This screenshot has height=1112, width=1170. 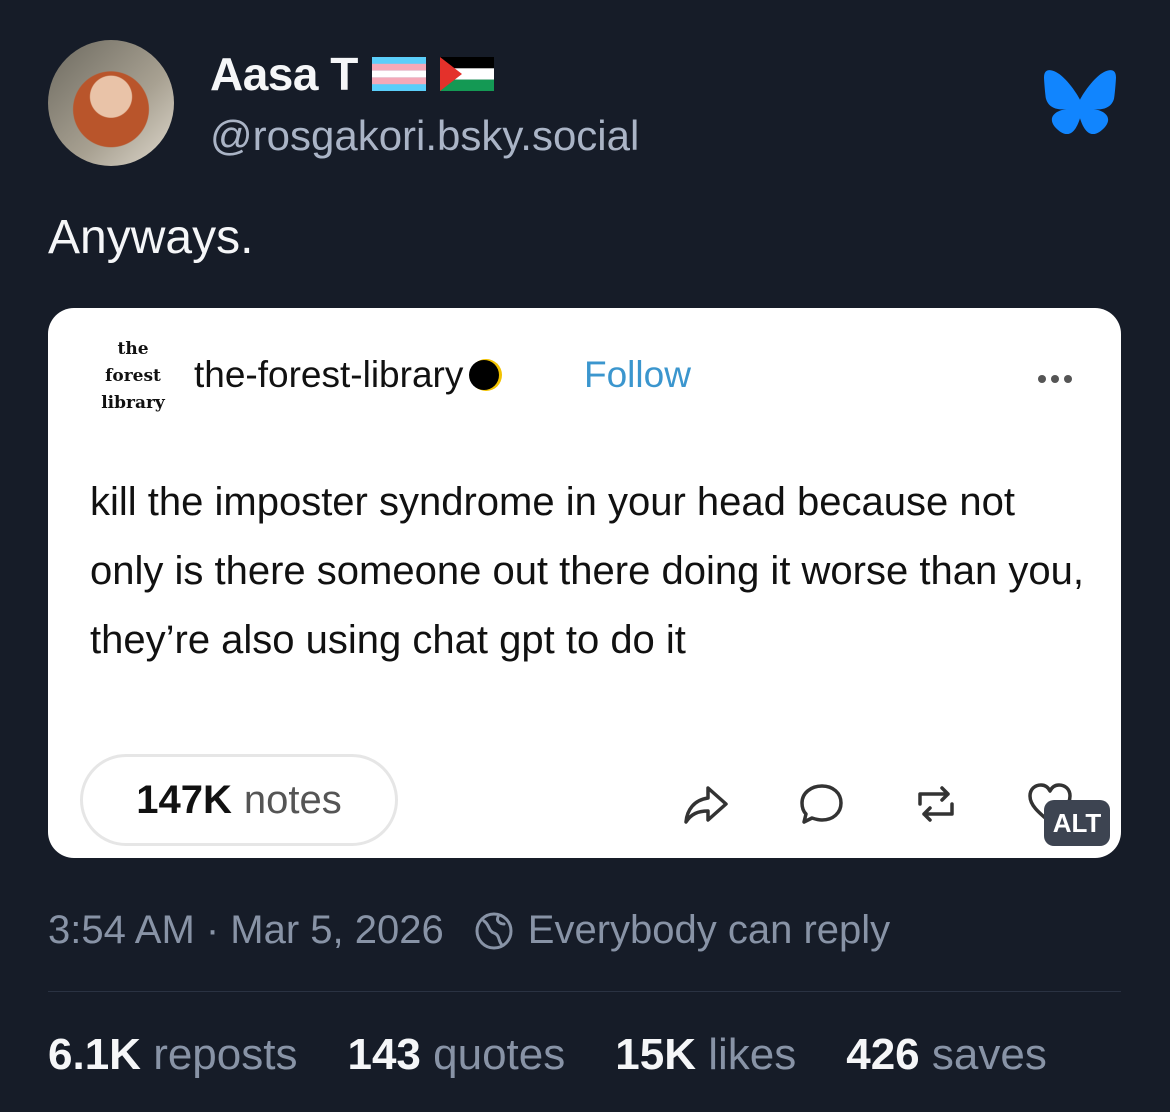 What do you see at coordinates (486, 375) in the screenshot?
I see `eclipse-icon` at bounding box center [486, 375].